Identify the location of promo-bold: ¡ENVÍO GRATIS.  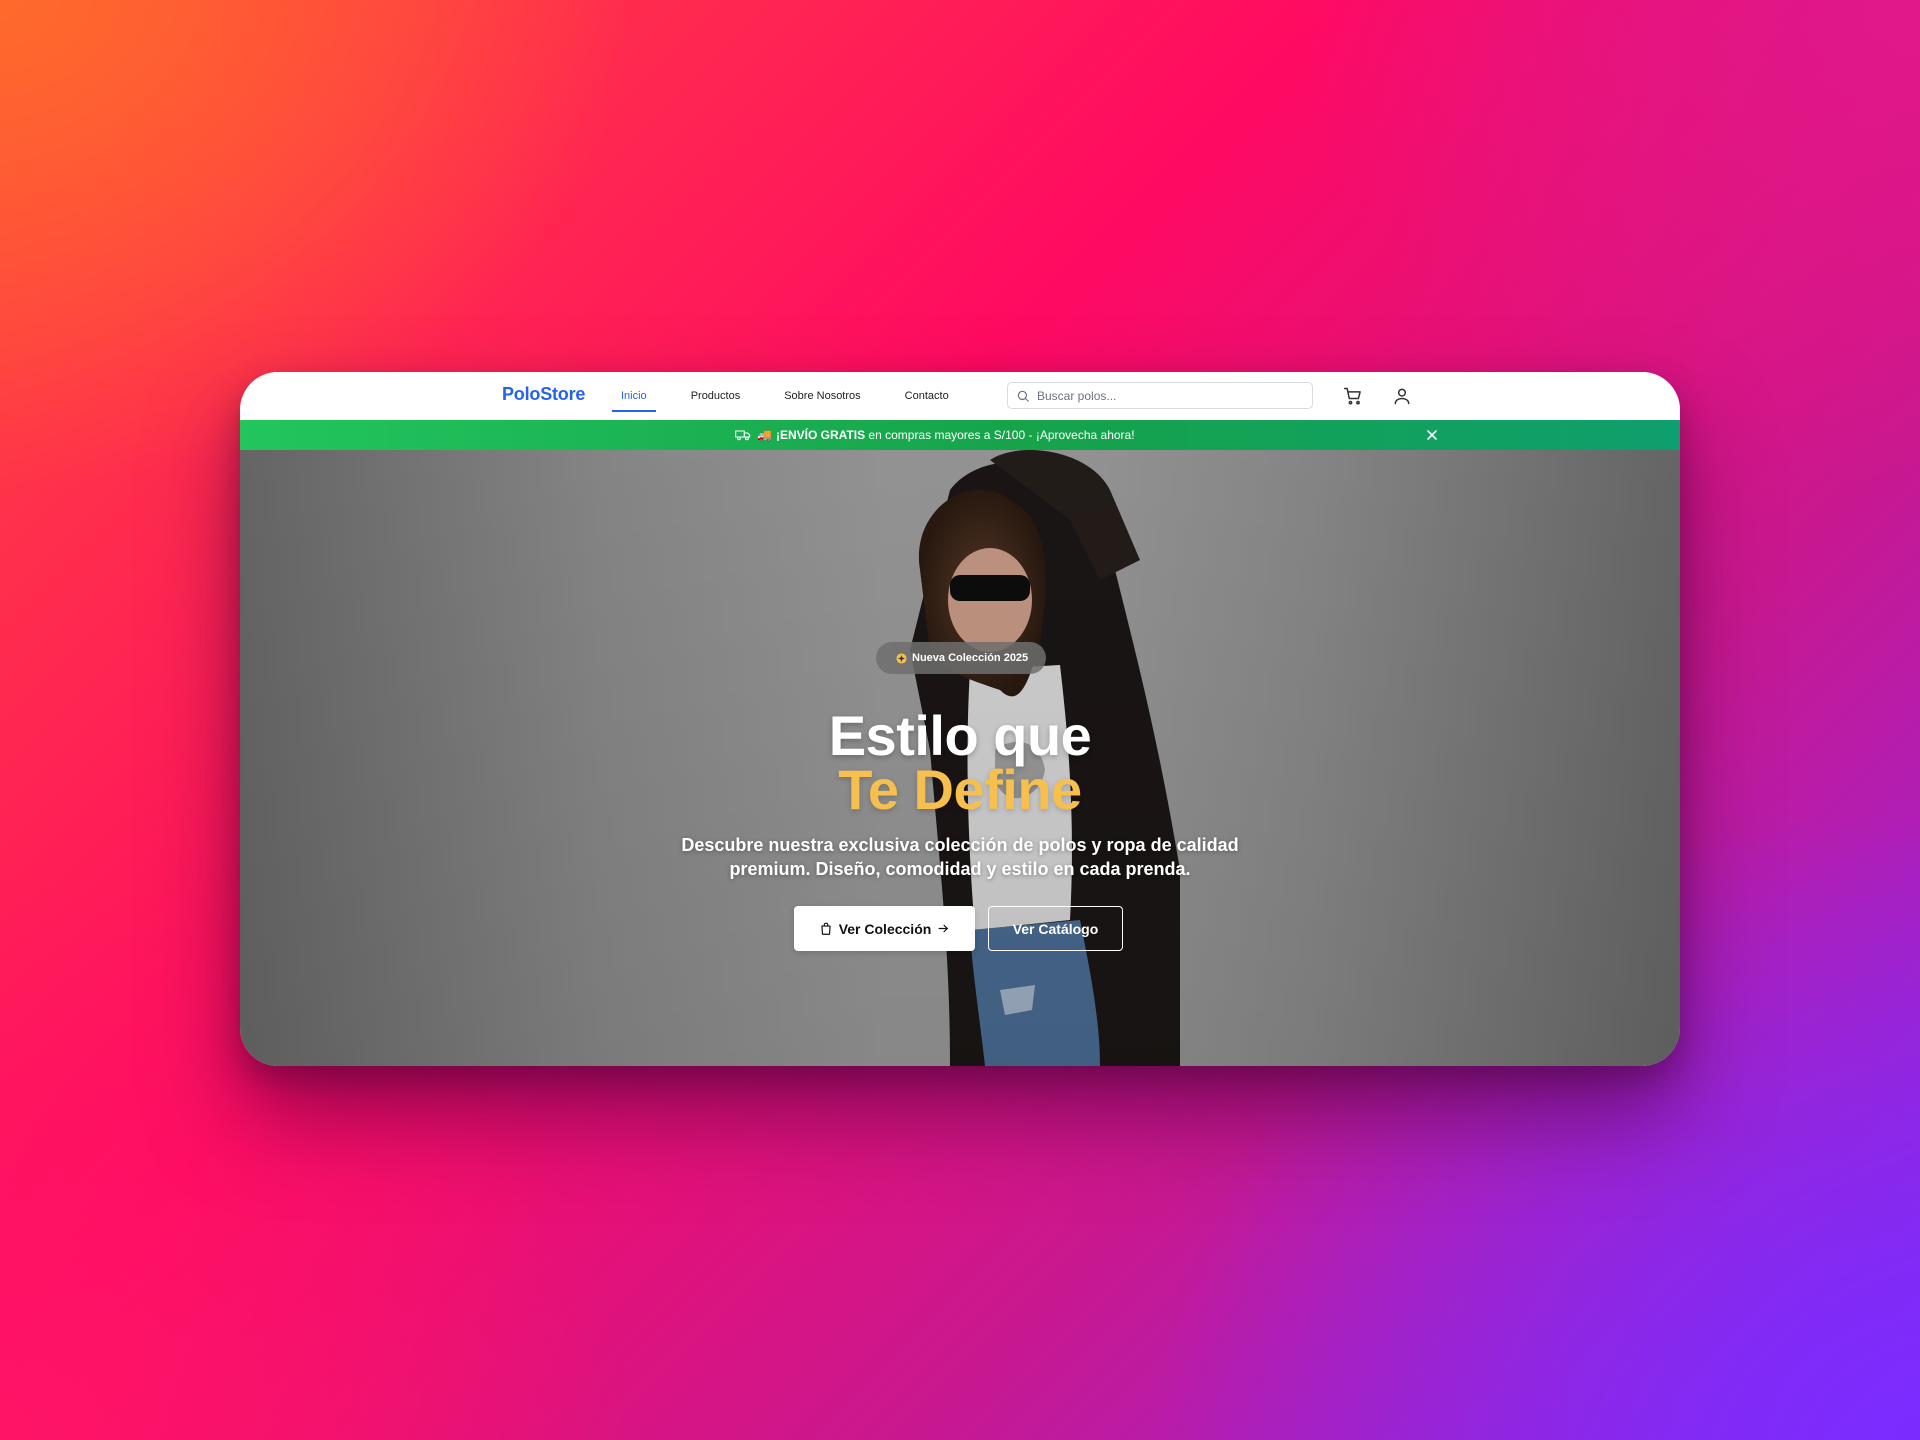
(820, 435).